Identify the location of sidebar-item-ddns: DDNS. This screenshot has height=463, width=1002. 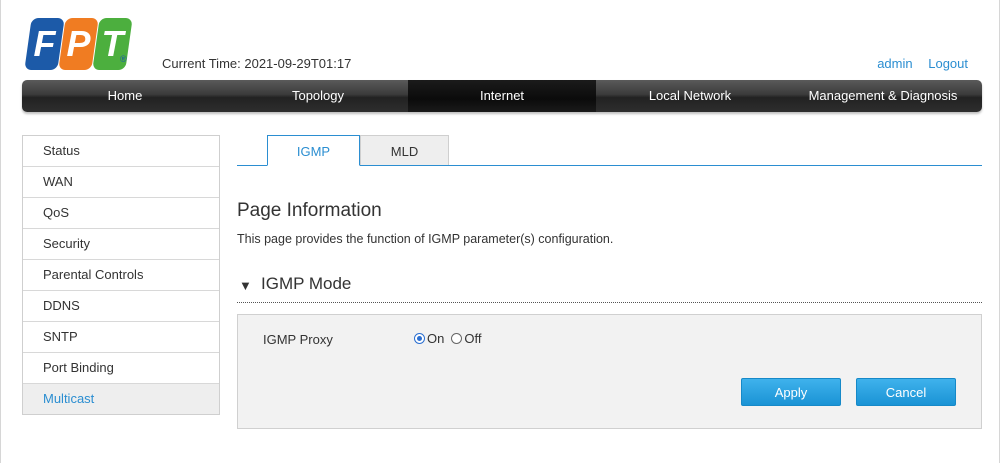
(121, 306).